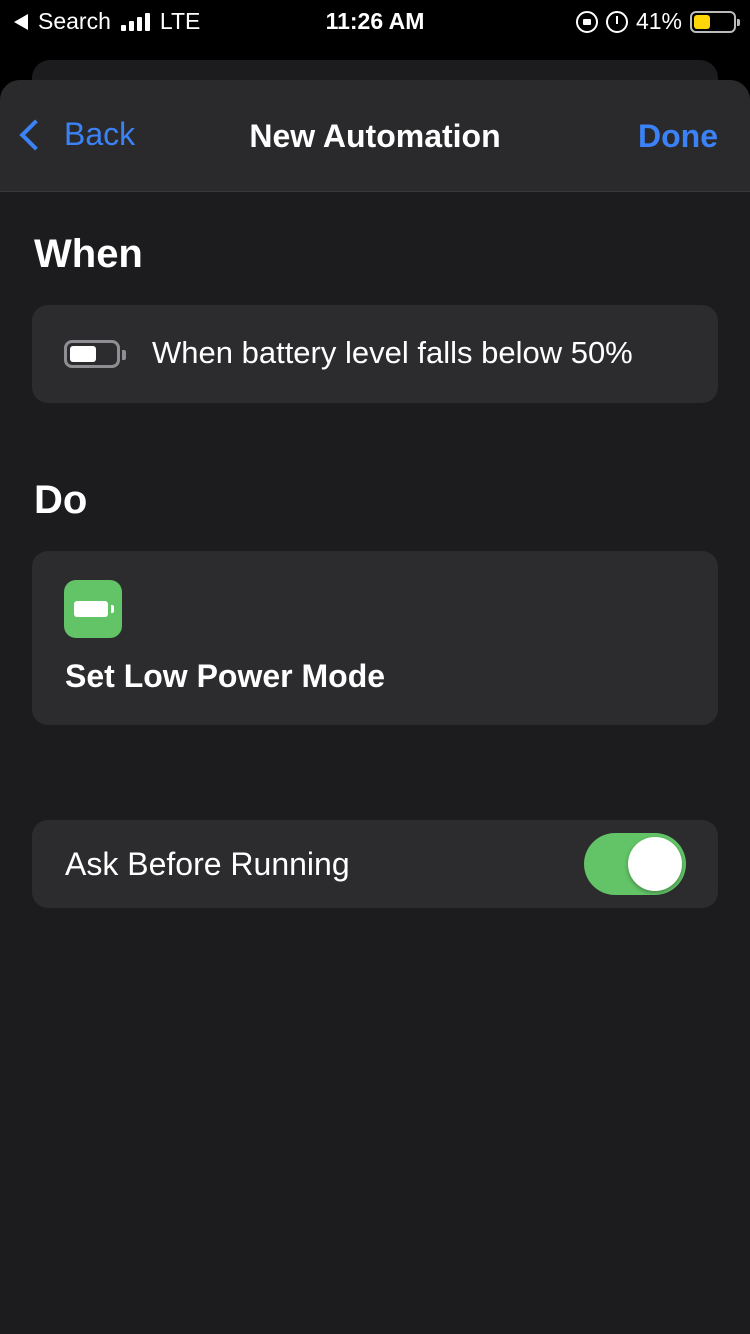  What do you see at coordinates (207, 864) in the screenshot?
I see `ask-before-running-label: Ask Before Running` at bounding box center [207, 864].